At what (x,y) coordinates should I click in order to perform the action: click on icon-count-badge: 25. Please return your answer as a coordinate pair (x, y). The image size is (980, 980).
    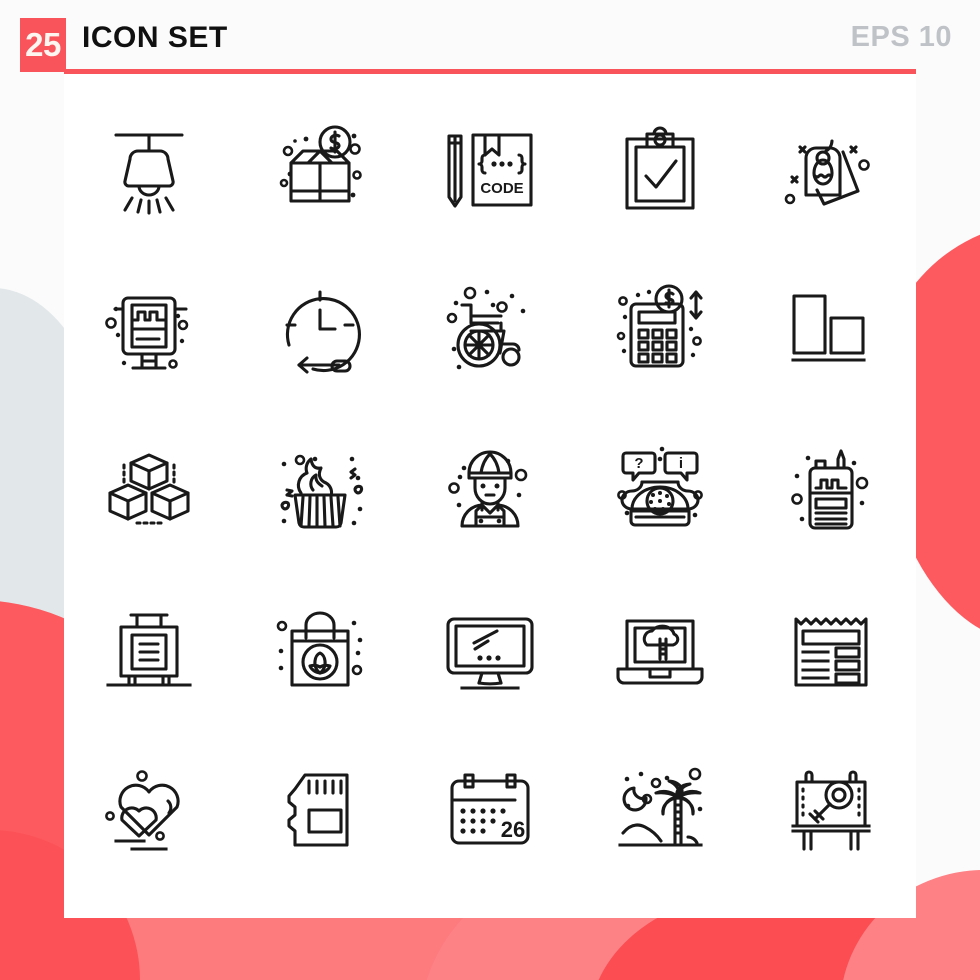
    Looking at the image, I should click on (43, 45).